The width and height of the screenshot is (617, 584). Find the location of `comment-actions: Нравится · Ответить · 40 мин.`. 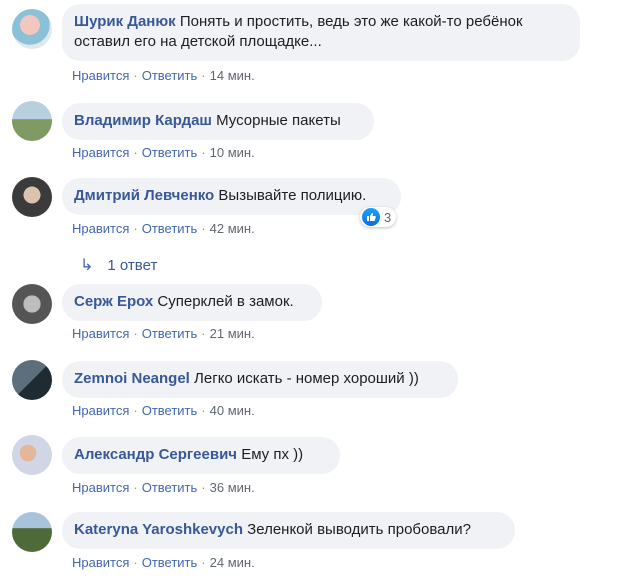

comment-actions: Нравится · Ответить · 40 мин. is located at coordinates (163, 410).